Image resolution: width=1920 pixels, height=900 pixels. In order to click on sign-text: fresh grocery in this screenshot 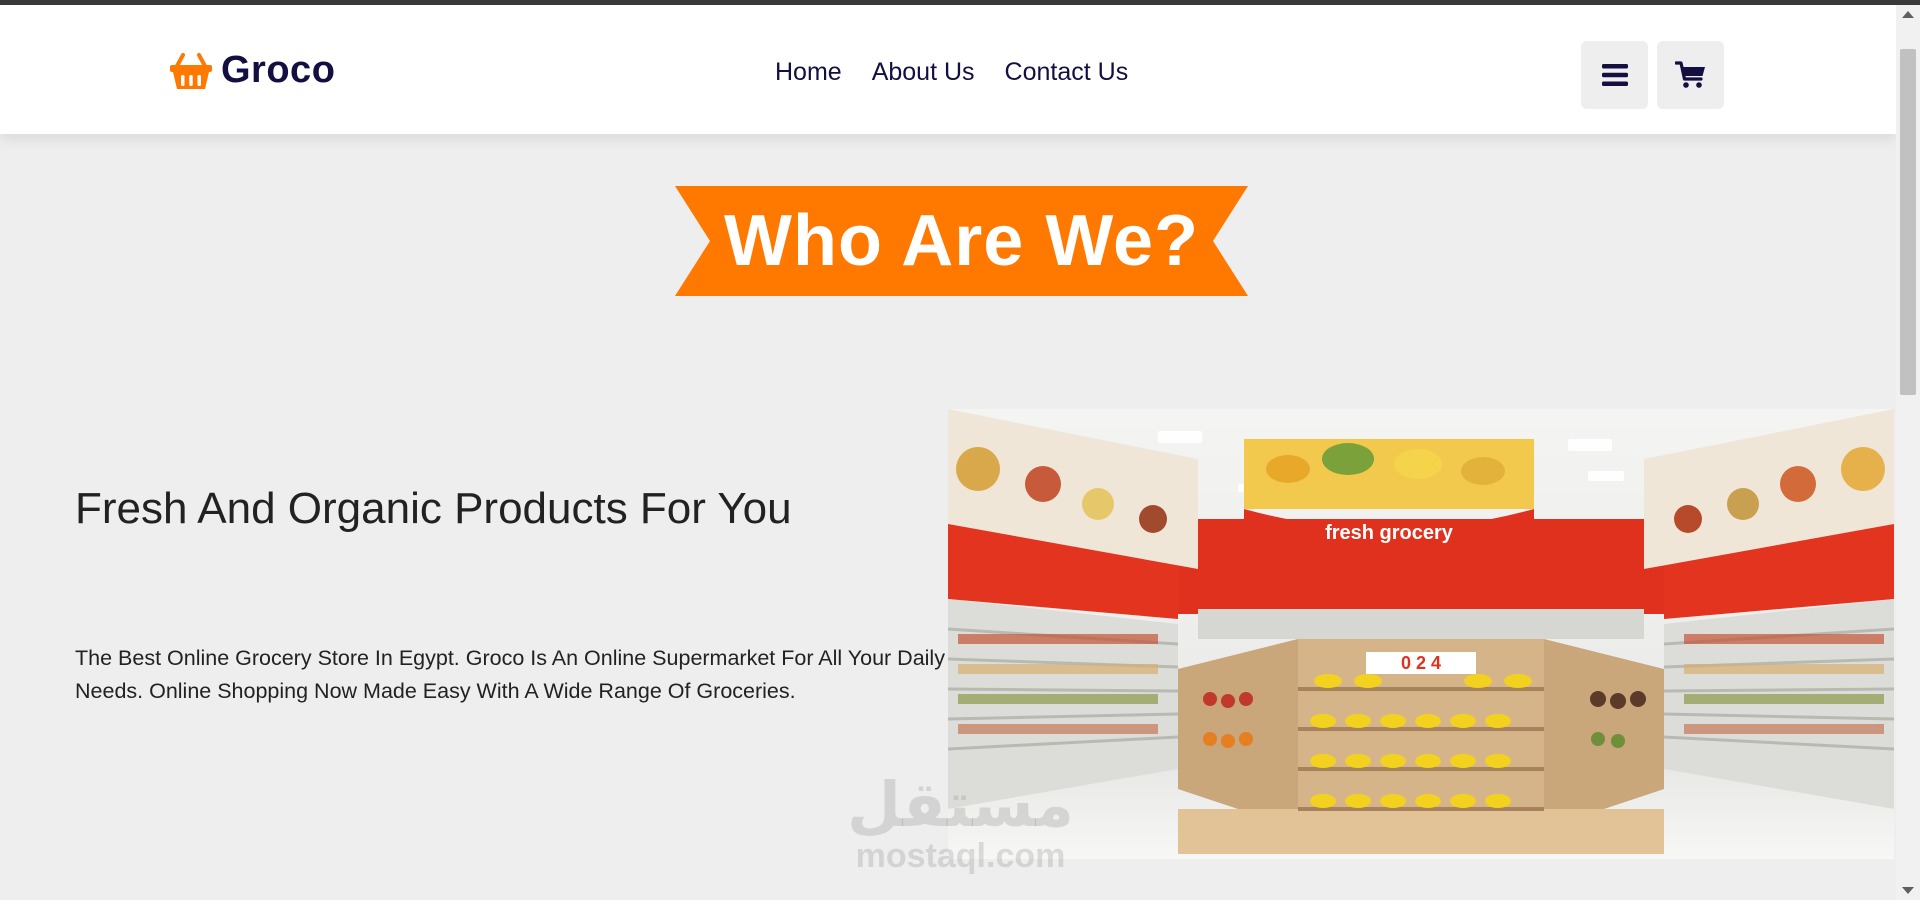, I will do `click(1389, 533)`.